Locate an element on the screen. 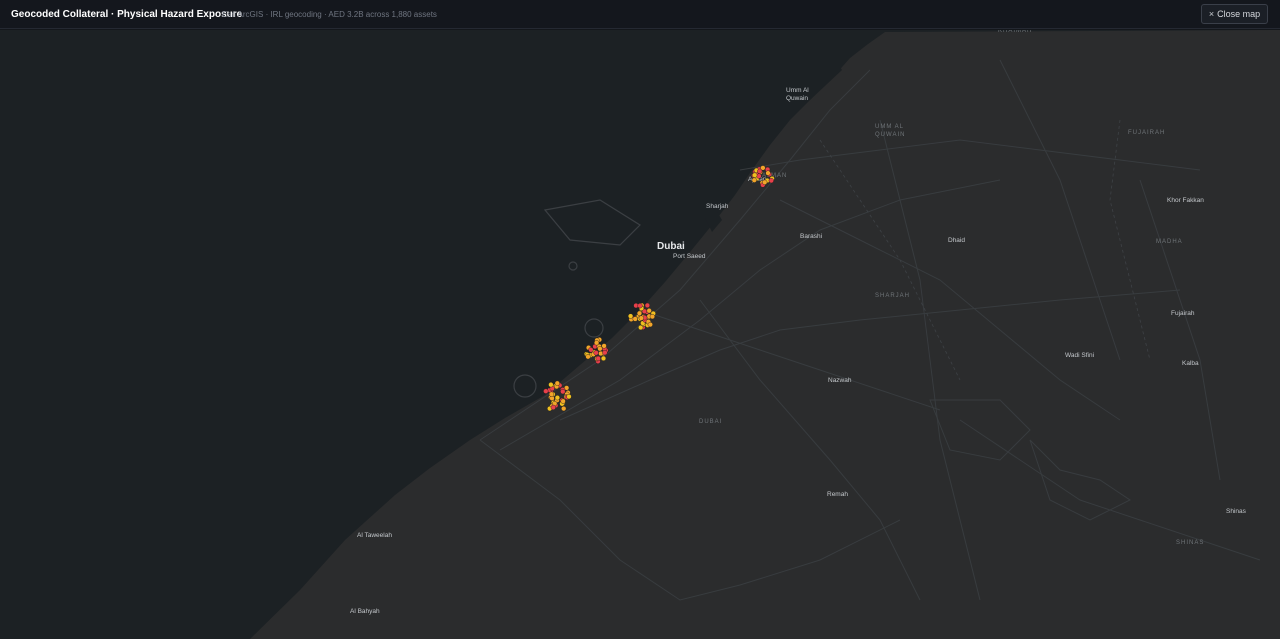 This screenshot has height=639, width=1280. asset-cluster-jebel-ali is located at coordinates (557, 396).